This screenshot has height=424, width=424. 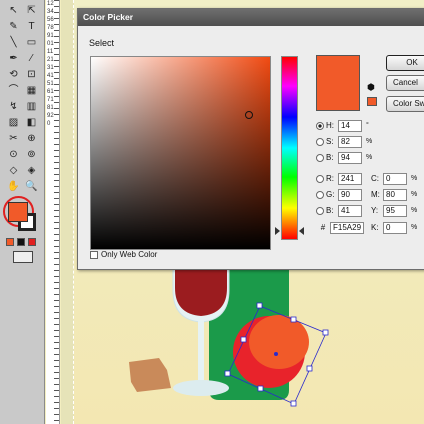 I want to click on ruler-numbers: 1234567891011121314151617181920, so click(x=50, y=64).